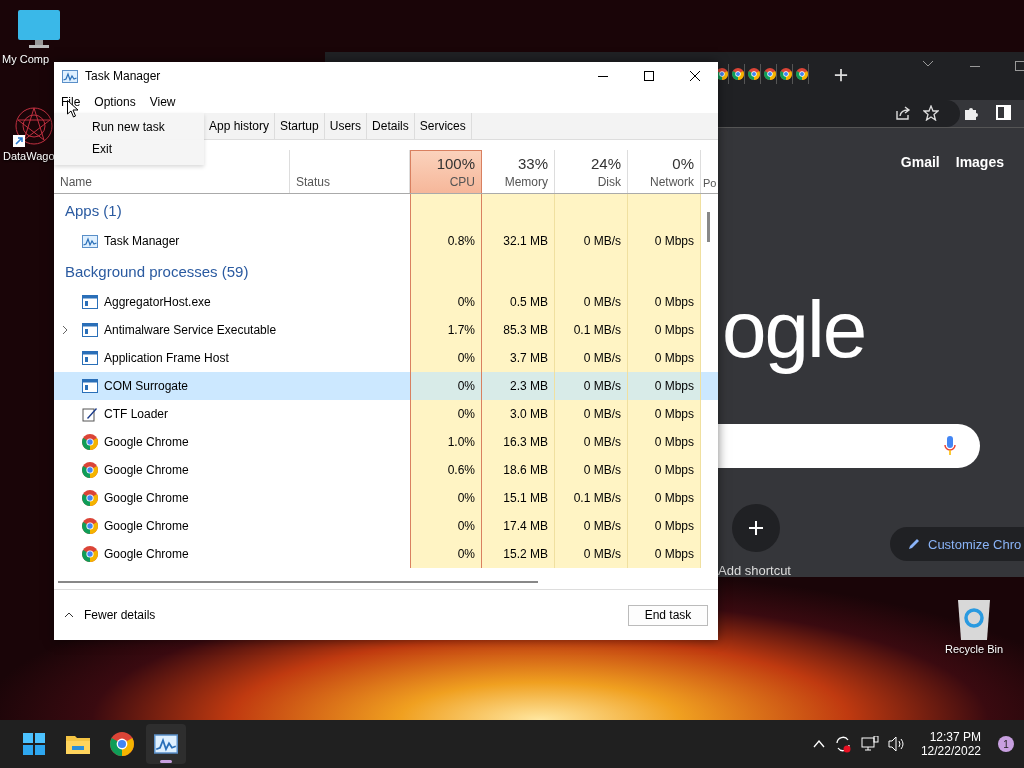 Image resolution: width=1024 pixels, height=768 pixels. Describe the element at coordinates (668, 615) in the screenshot. I see `end-task-button: End task` at that location.